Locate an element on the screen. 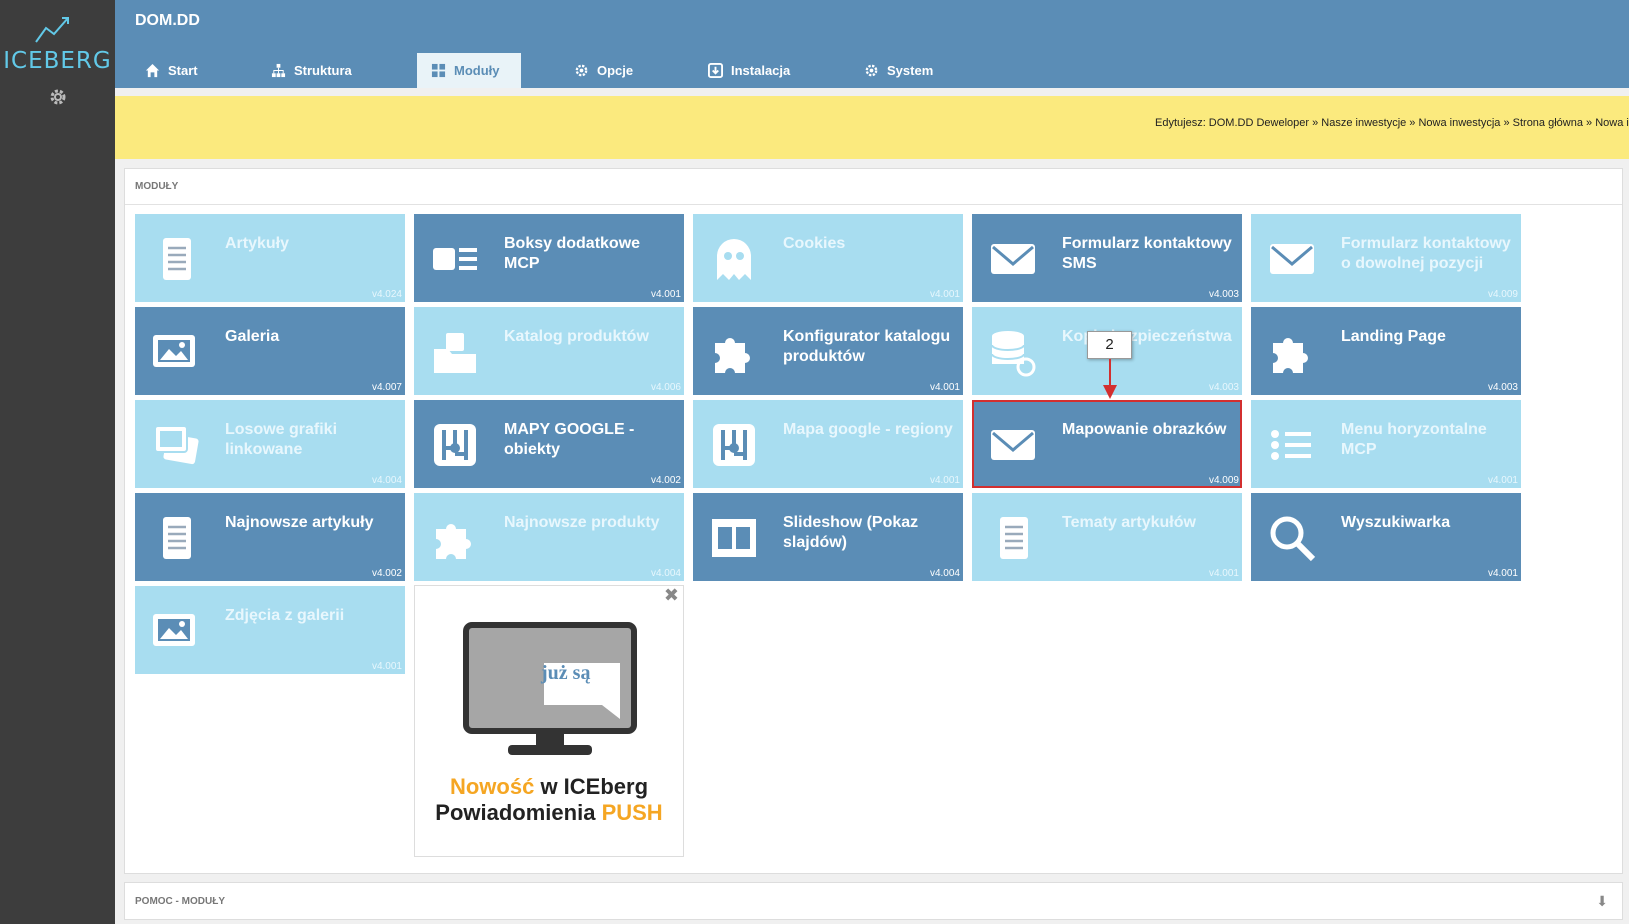 The width and height of the screenshot is (1629, 924). promo-push-label: PUSH is located at coordinates (632, 812).